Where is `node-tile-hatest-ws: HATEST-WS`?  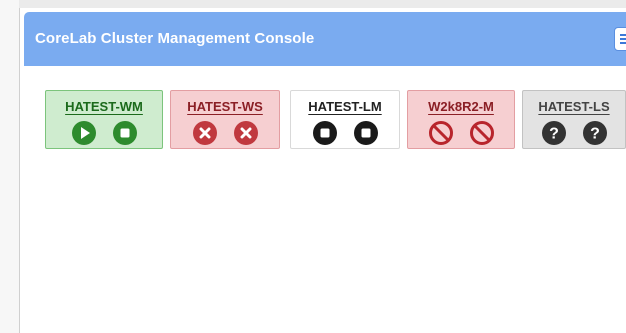
node-tile-hatest-ws: HATEST-WS is located at coordinates (225, 119).